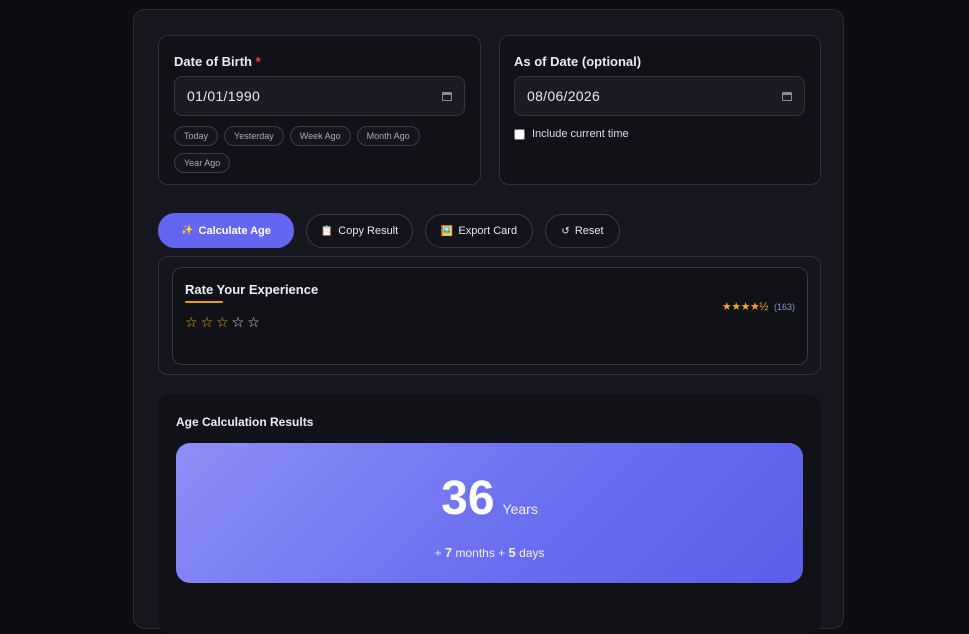 The width and height of the screenshot is (969, 634). I want to click on as-of-label: As of Date (optional), so click(578, 61).